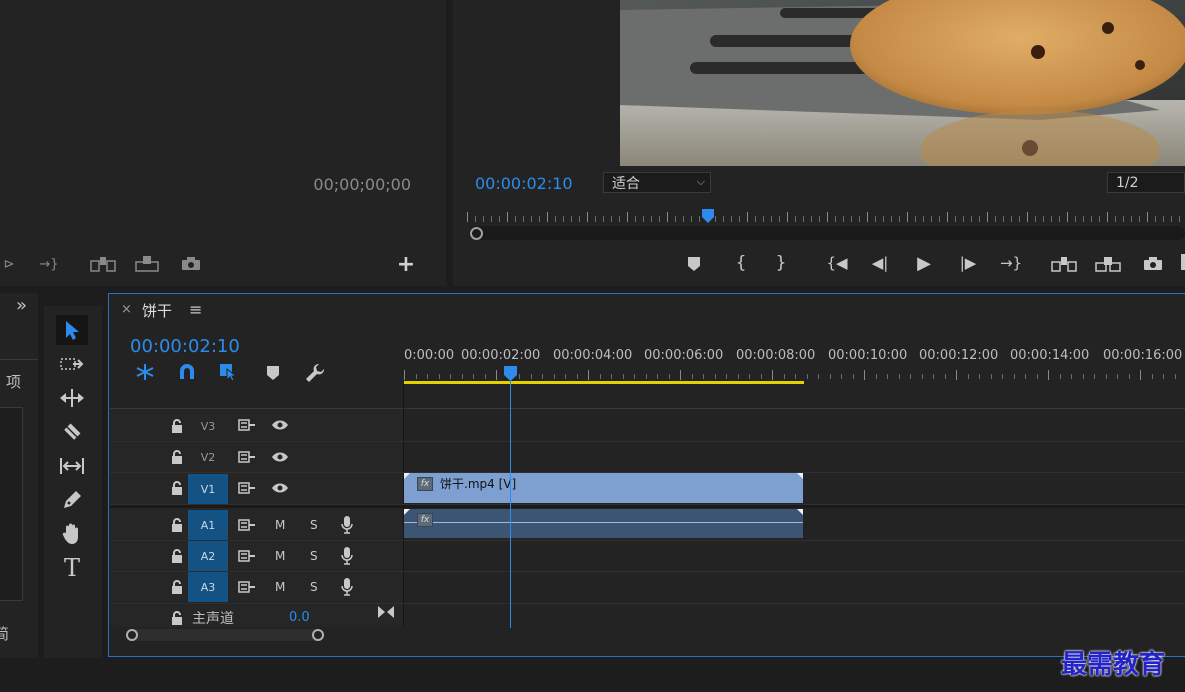 The image size is (1185, 692). What do you see at coordinates (386, 612) in the screenshot?
I see `go-to-edit-icon` at bounding box center [386, 612].